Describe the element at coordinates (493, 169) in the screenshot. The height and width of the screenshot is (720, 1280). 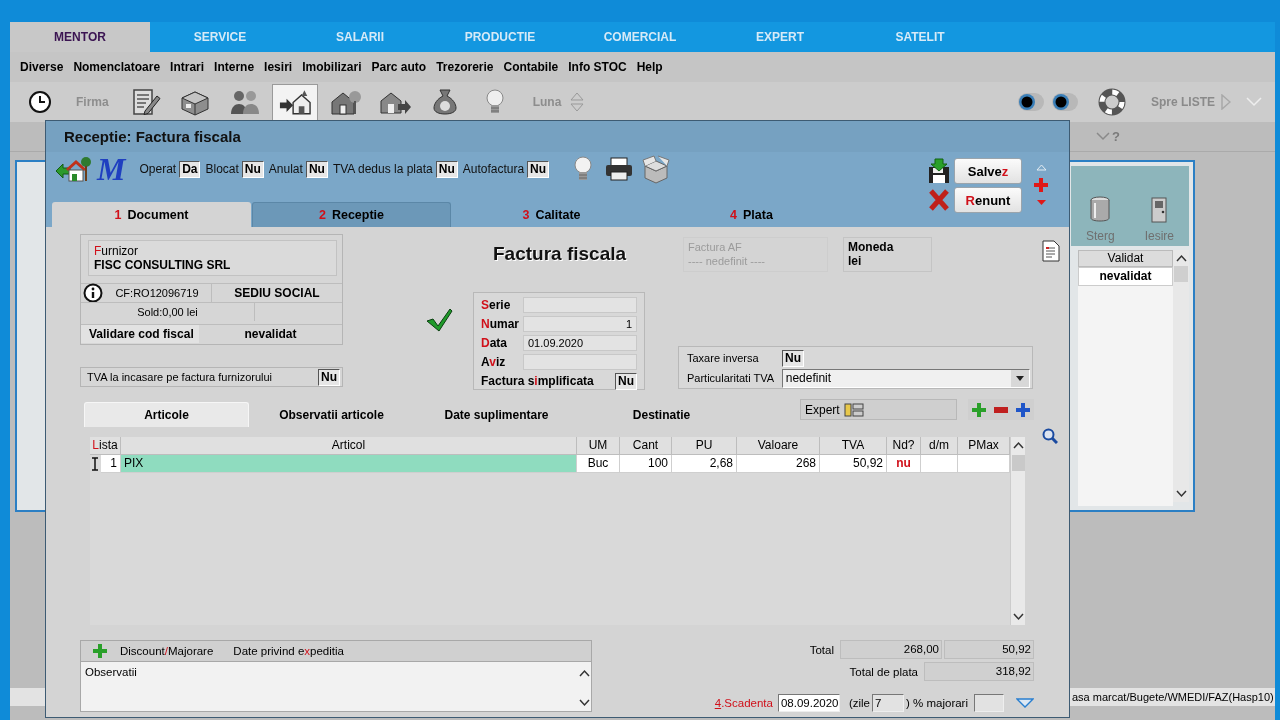
I see `flag-label: Autofactura` at that location.